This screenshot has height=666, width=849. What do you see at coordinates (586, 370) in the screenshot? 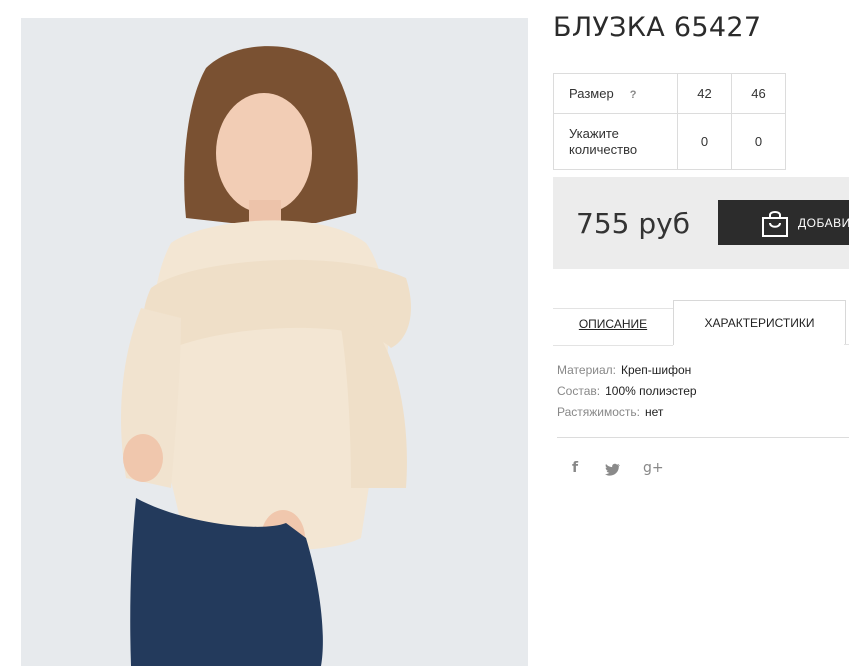
I see `spec-key: Материал:` at bounding box center [586, 370].